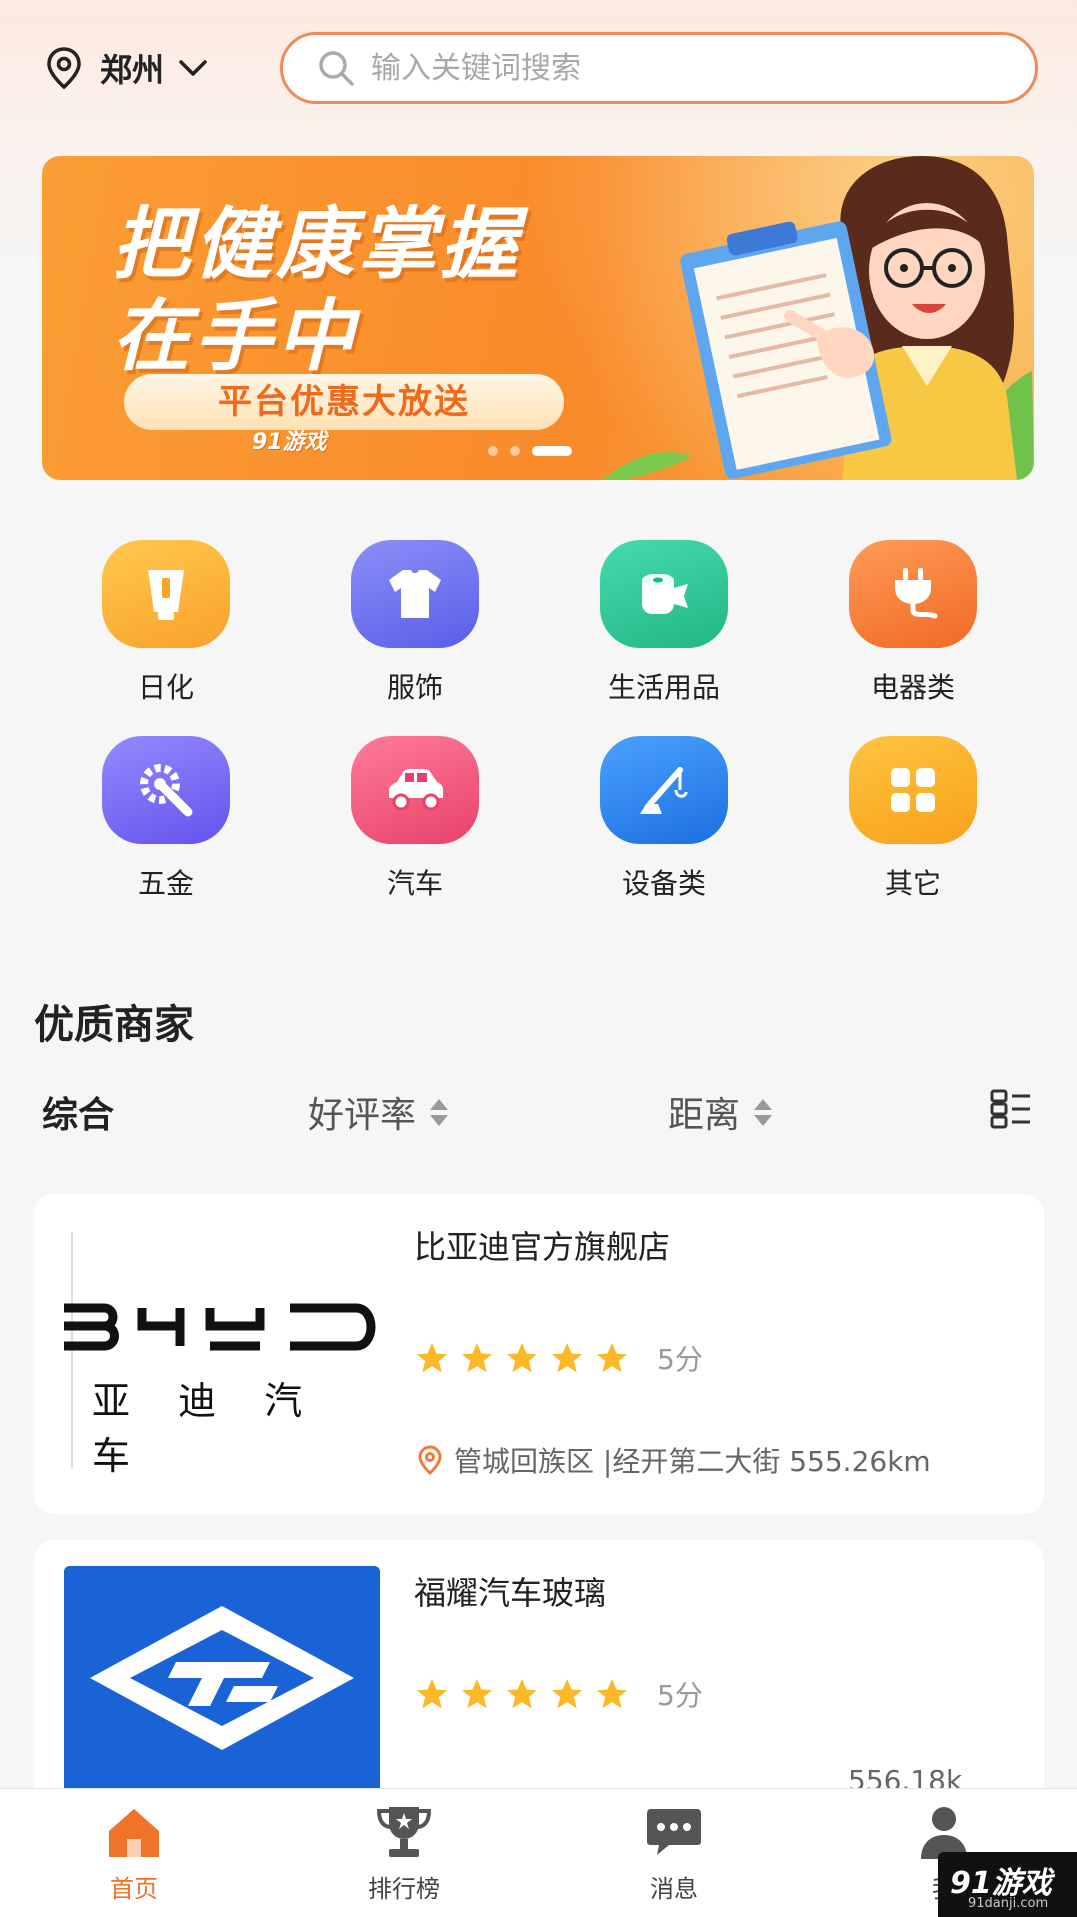 Image resolution: width=1077 pixels, height=1917 pixels. What do you see at coordinates (663, 687) in the screenshot?
I see `category-label: 生活用品` at bounding box center [663, 687].